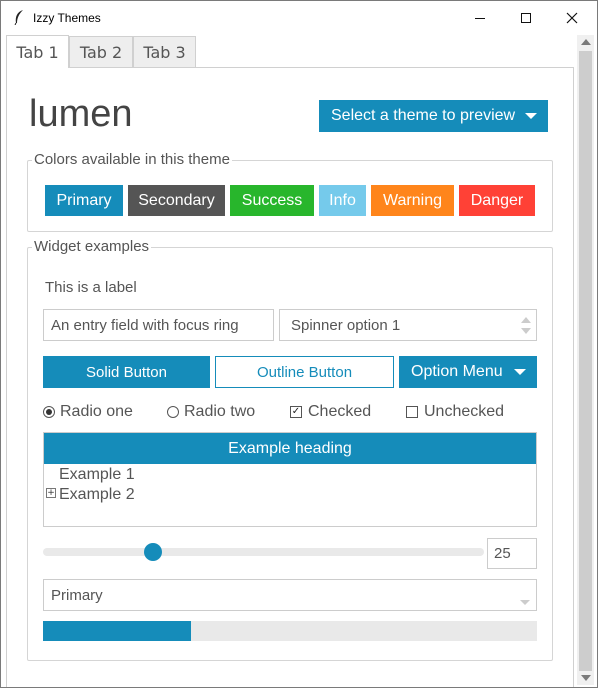  I want to click on option-menu: Option Menu, so click(468, 372).